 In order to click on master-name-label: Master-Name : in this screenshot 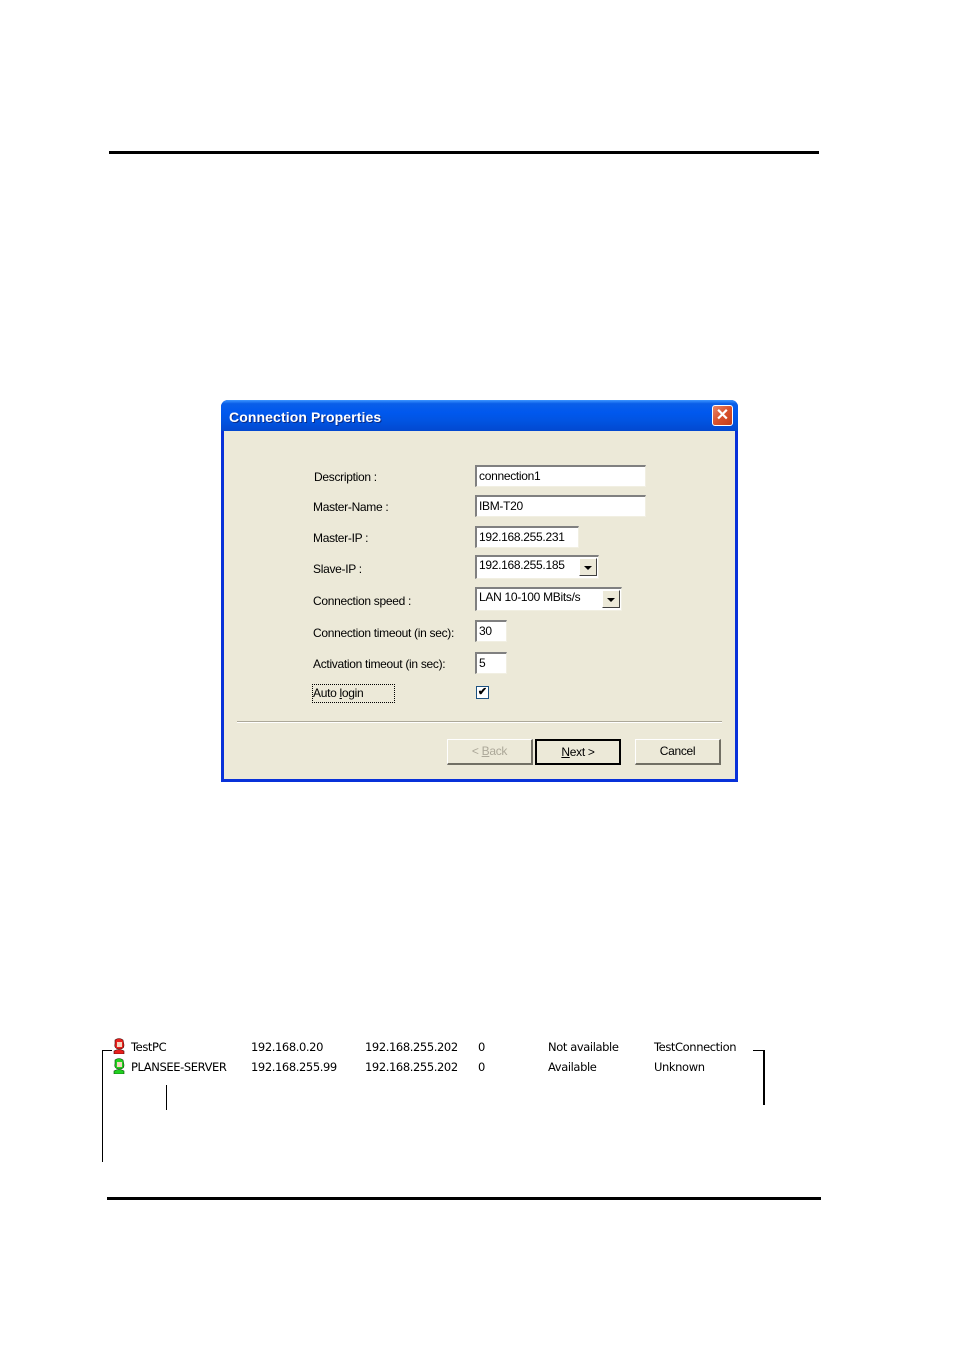, I will do `click(351, 507)`.